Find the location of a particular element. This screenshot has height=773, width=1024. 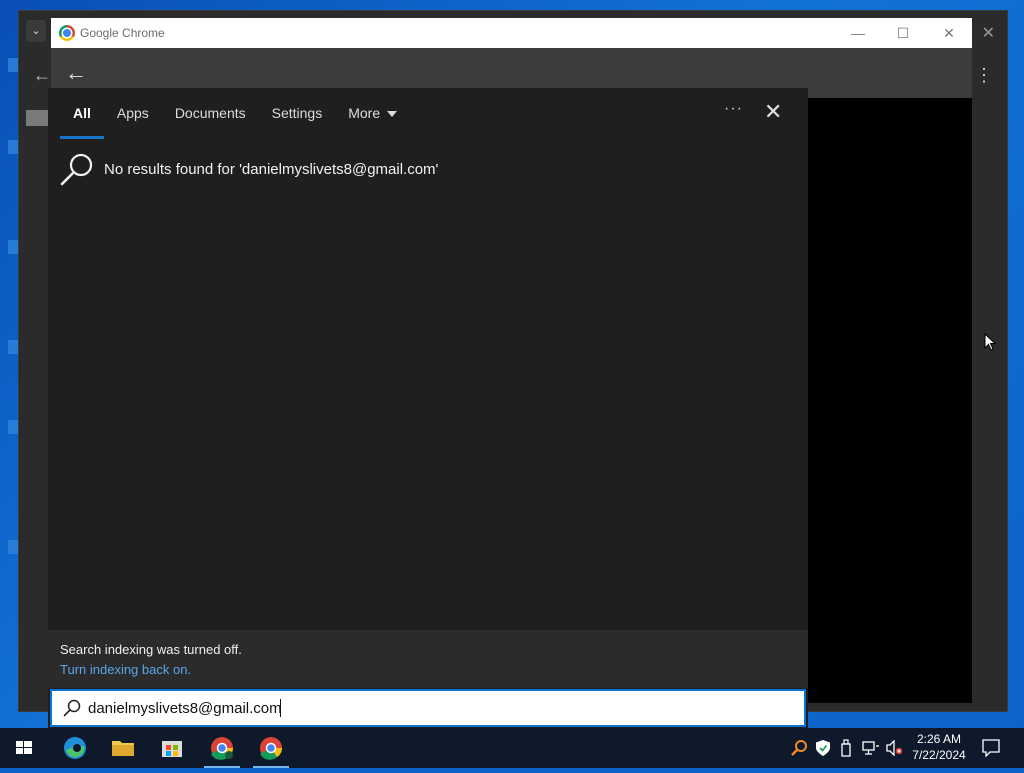

tab-documents: Documents is located at coordinates (210, 113).